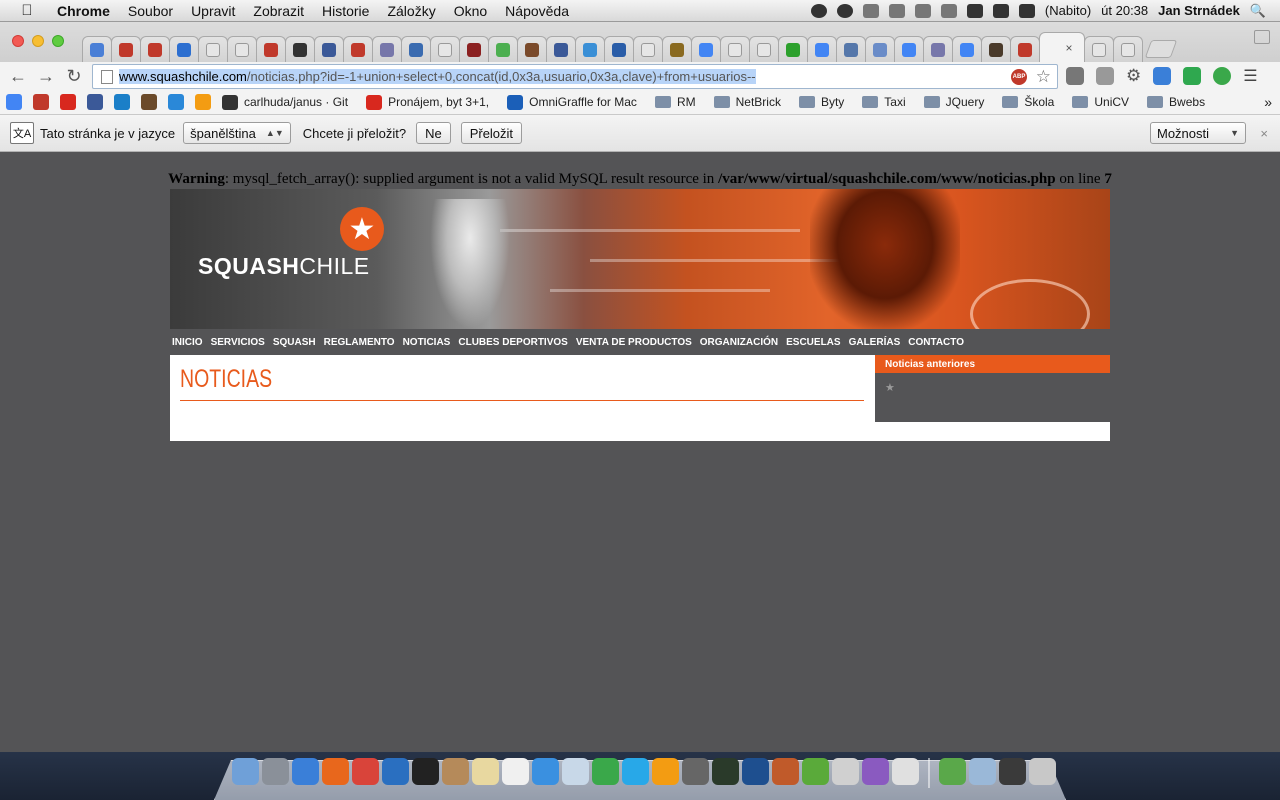  What do you see at coordinates (1043, 77) in the screenshot?
I see `bookmark-star-icon: ☆` at bounding box center [1043, 77].